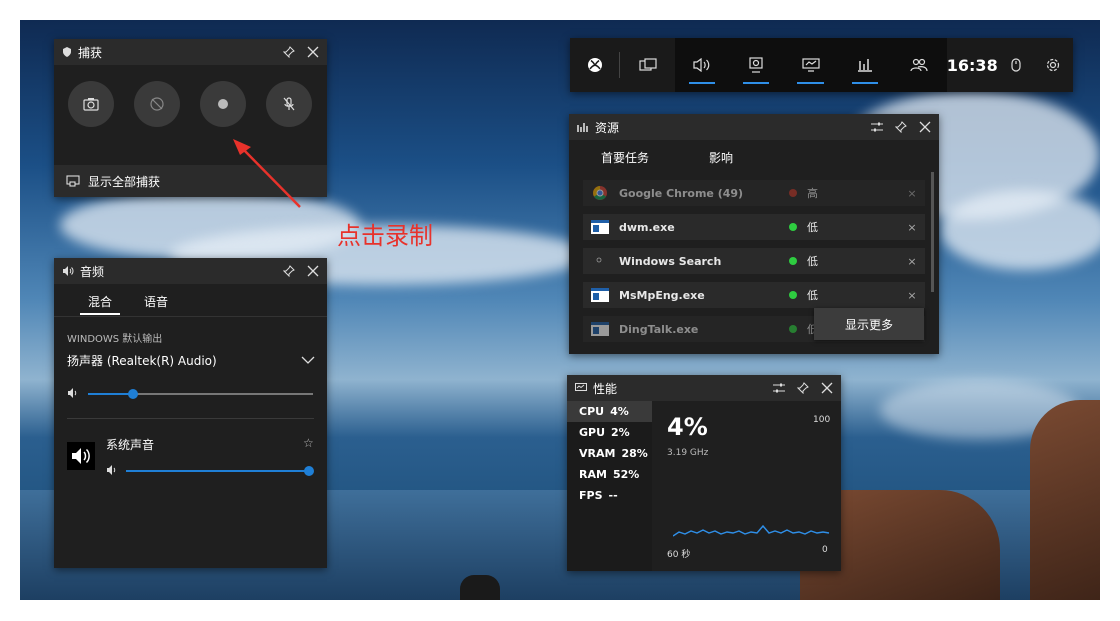 The height and width of the screenshot is (621, 1120). Describe the element at coordinates (67, 52) in the screenshot. I see `shield-icon` at that location.